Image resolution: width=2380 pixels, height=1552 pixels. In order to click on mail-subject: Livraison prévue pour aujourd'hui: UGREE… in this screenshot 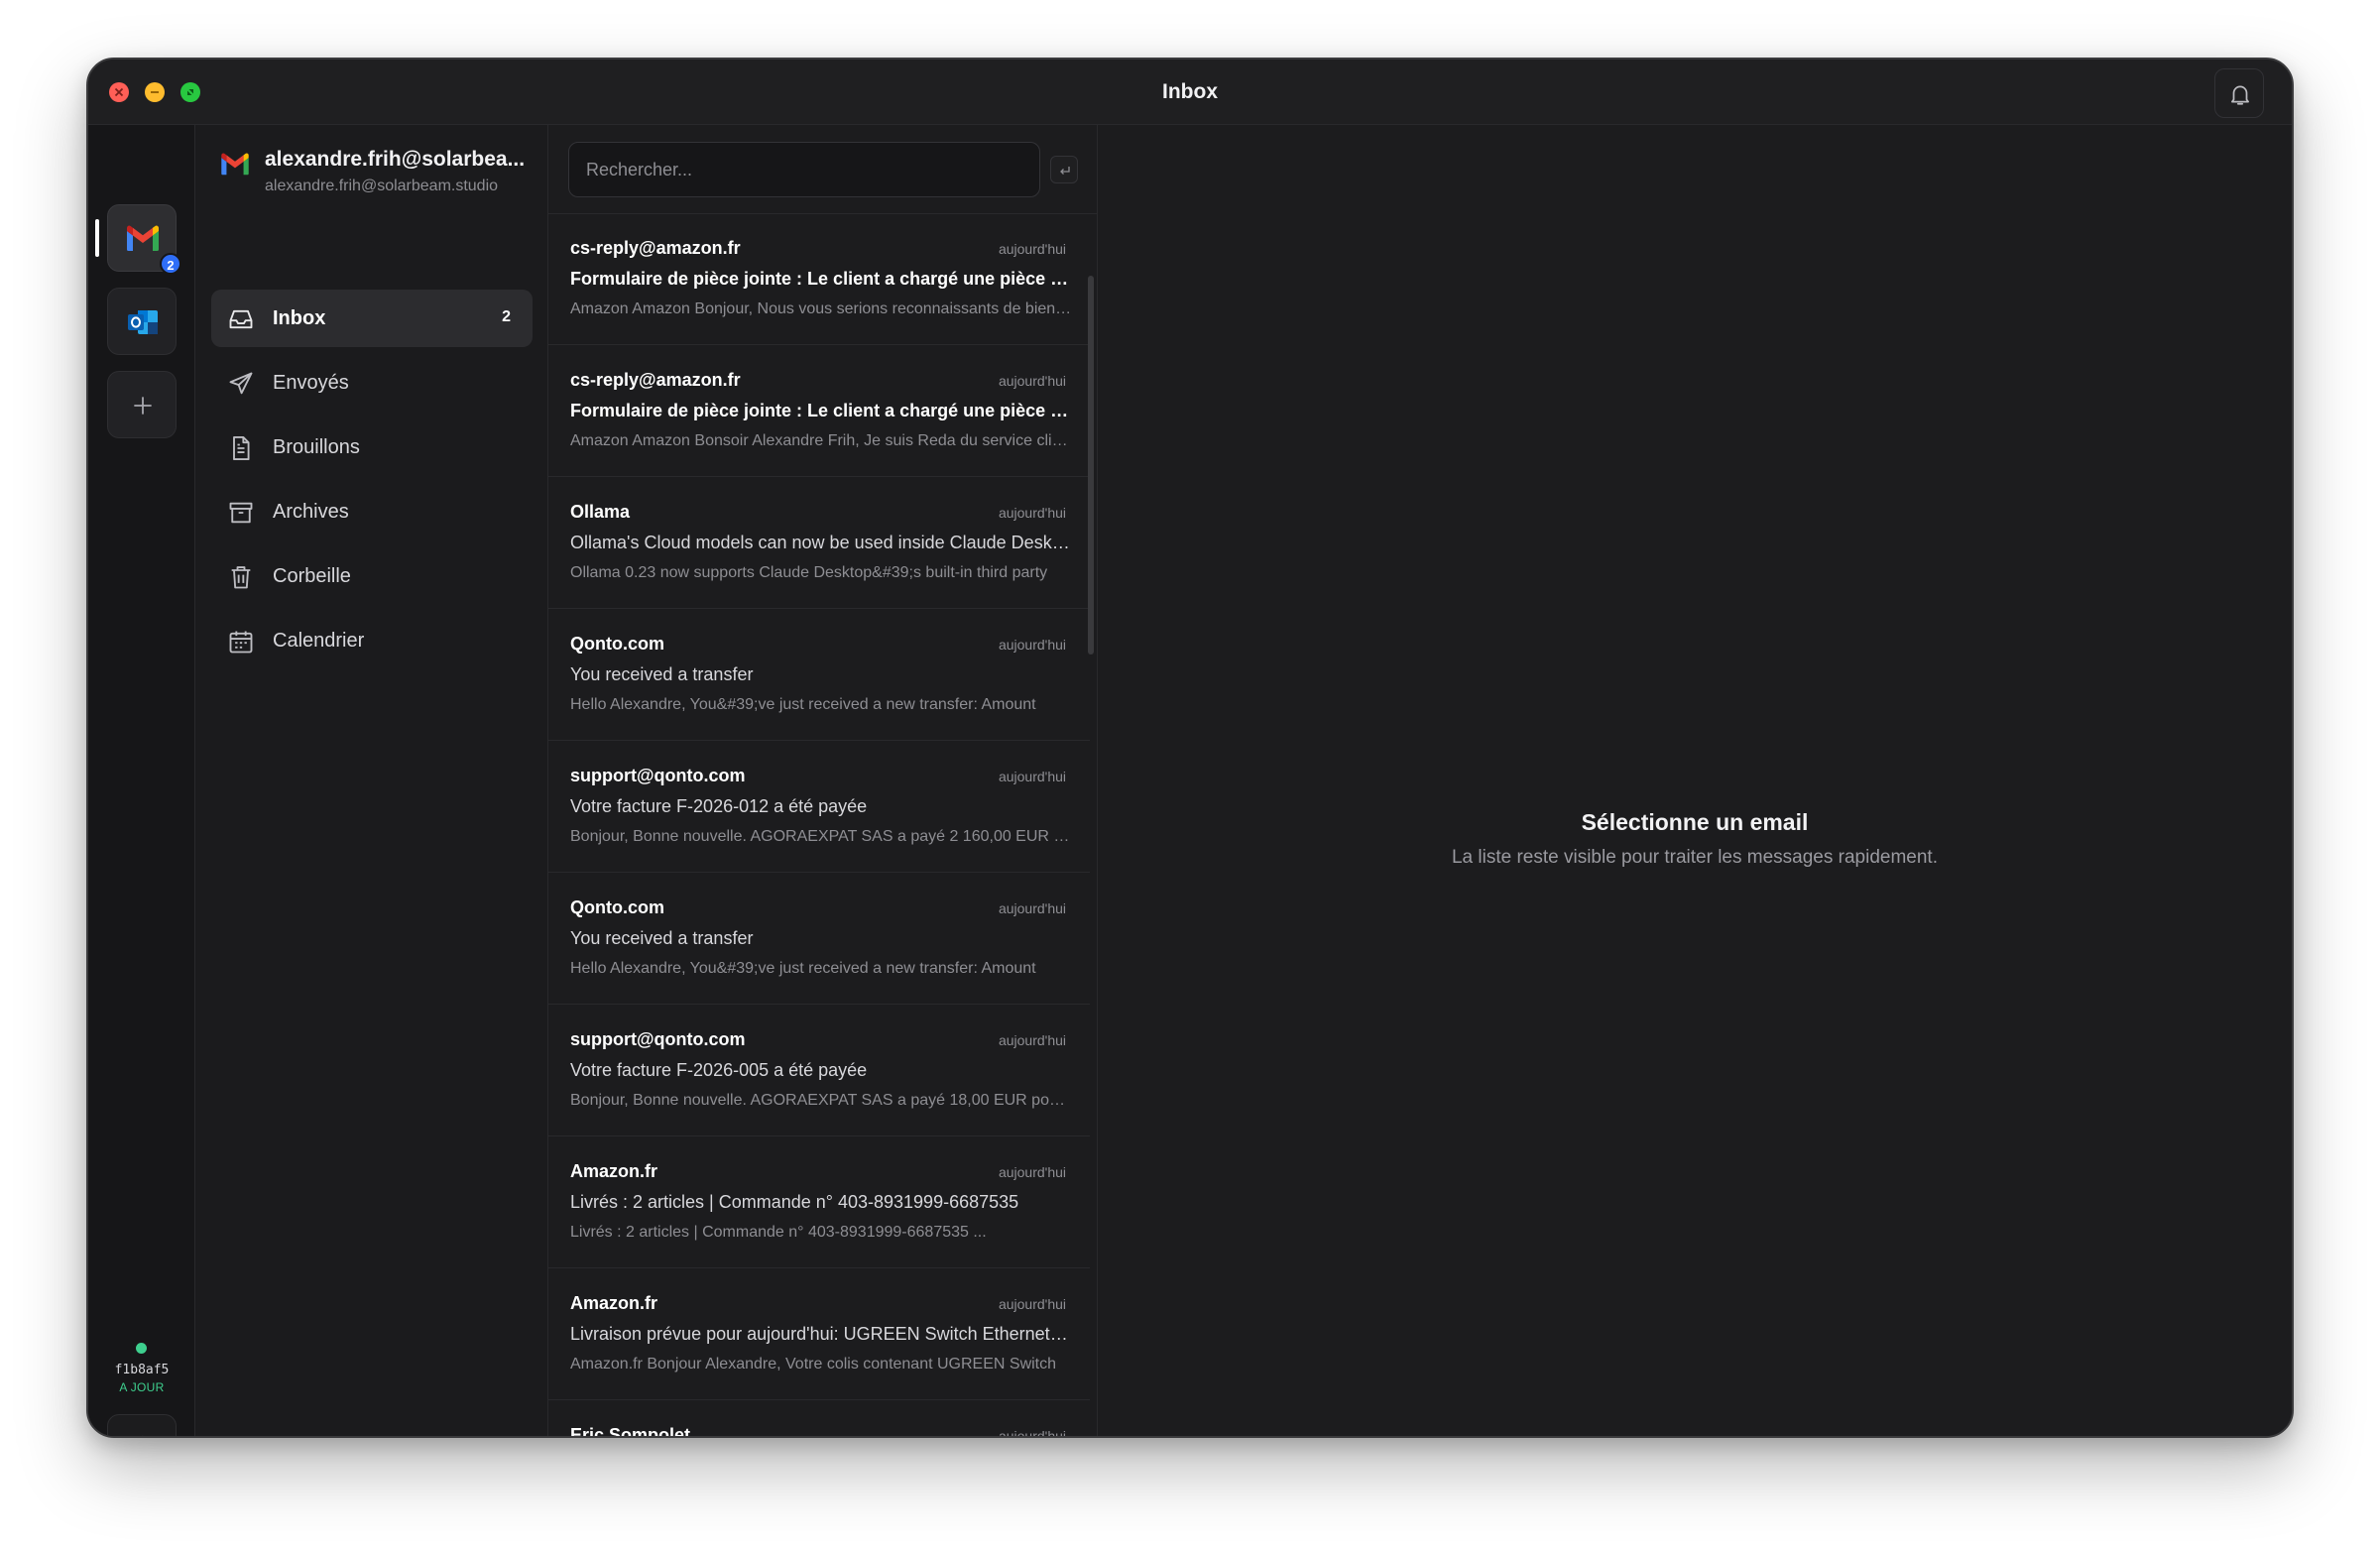, I will do `click(821, 1334)`.